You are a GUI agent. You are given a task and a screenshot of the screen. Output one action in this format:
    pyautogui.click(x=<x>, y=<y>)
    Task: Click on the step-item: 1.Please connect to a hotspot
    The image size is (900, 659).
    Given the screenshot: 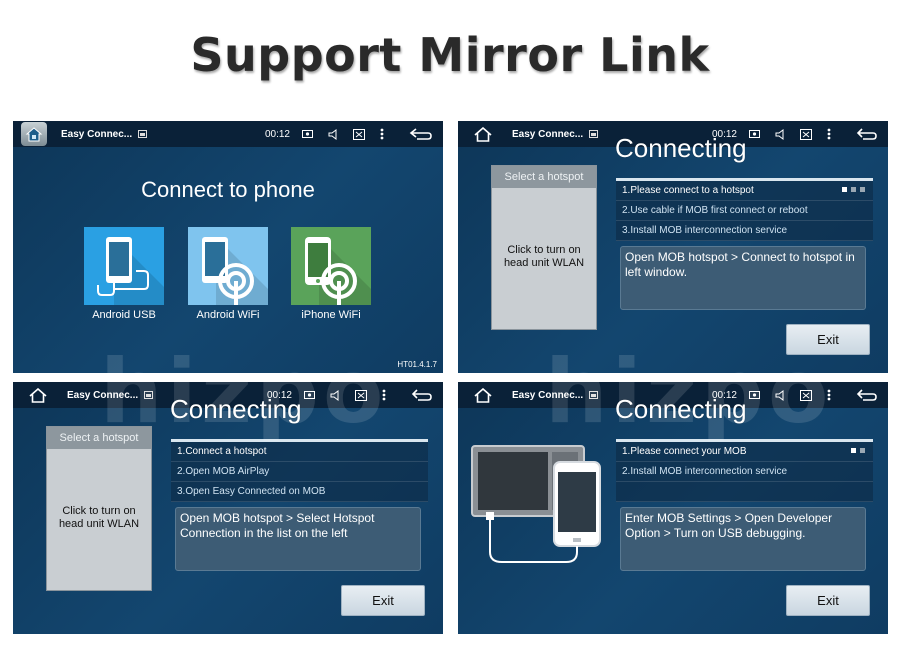 What is the action you would take?
    pyautogui.click(x=744, y=191)
    